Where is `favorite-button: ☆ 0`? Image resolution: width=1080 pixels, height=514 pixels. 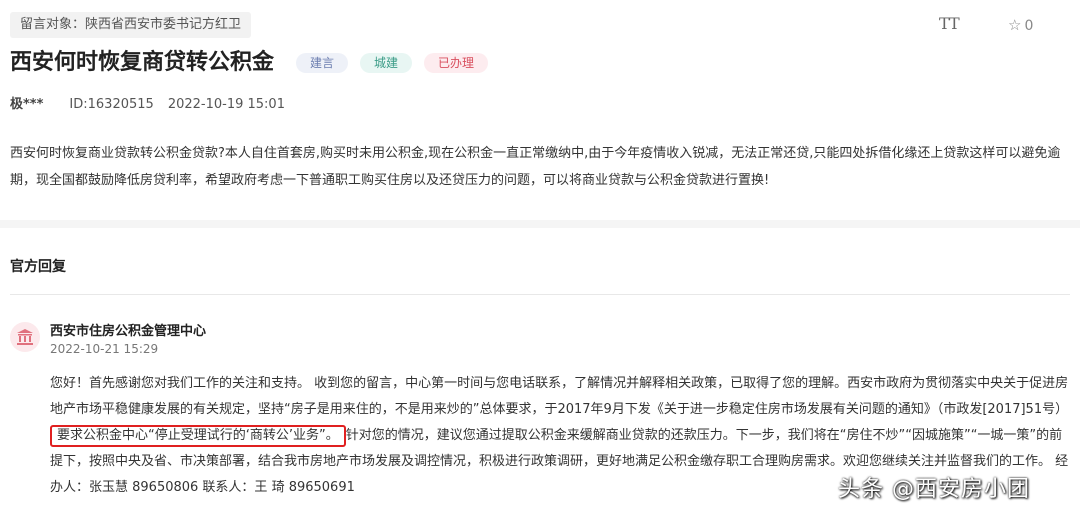 favorite-button: ☆ 0 is located at coordinates (1020, 25).